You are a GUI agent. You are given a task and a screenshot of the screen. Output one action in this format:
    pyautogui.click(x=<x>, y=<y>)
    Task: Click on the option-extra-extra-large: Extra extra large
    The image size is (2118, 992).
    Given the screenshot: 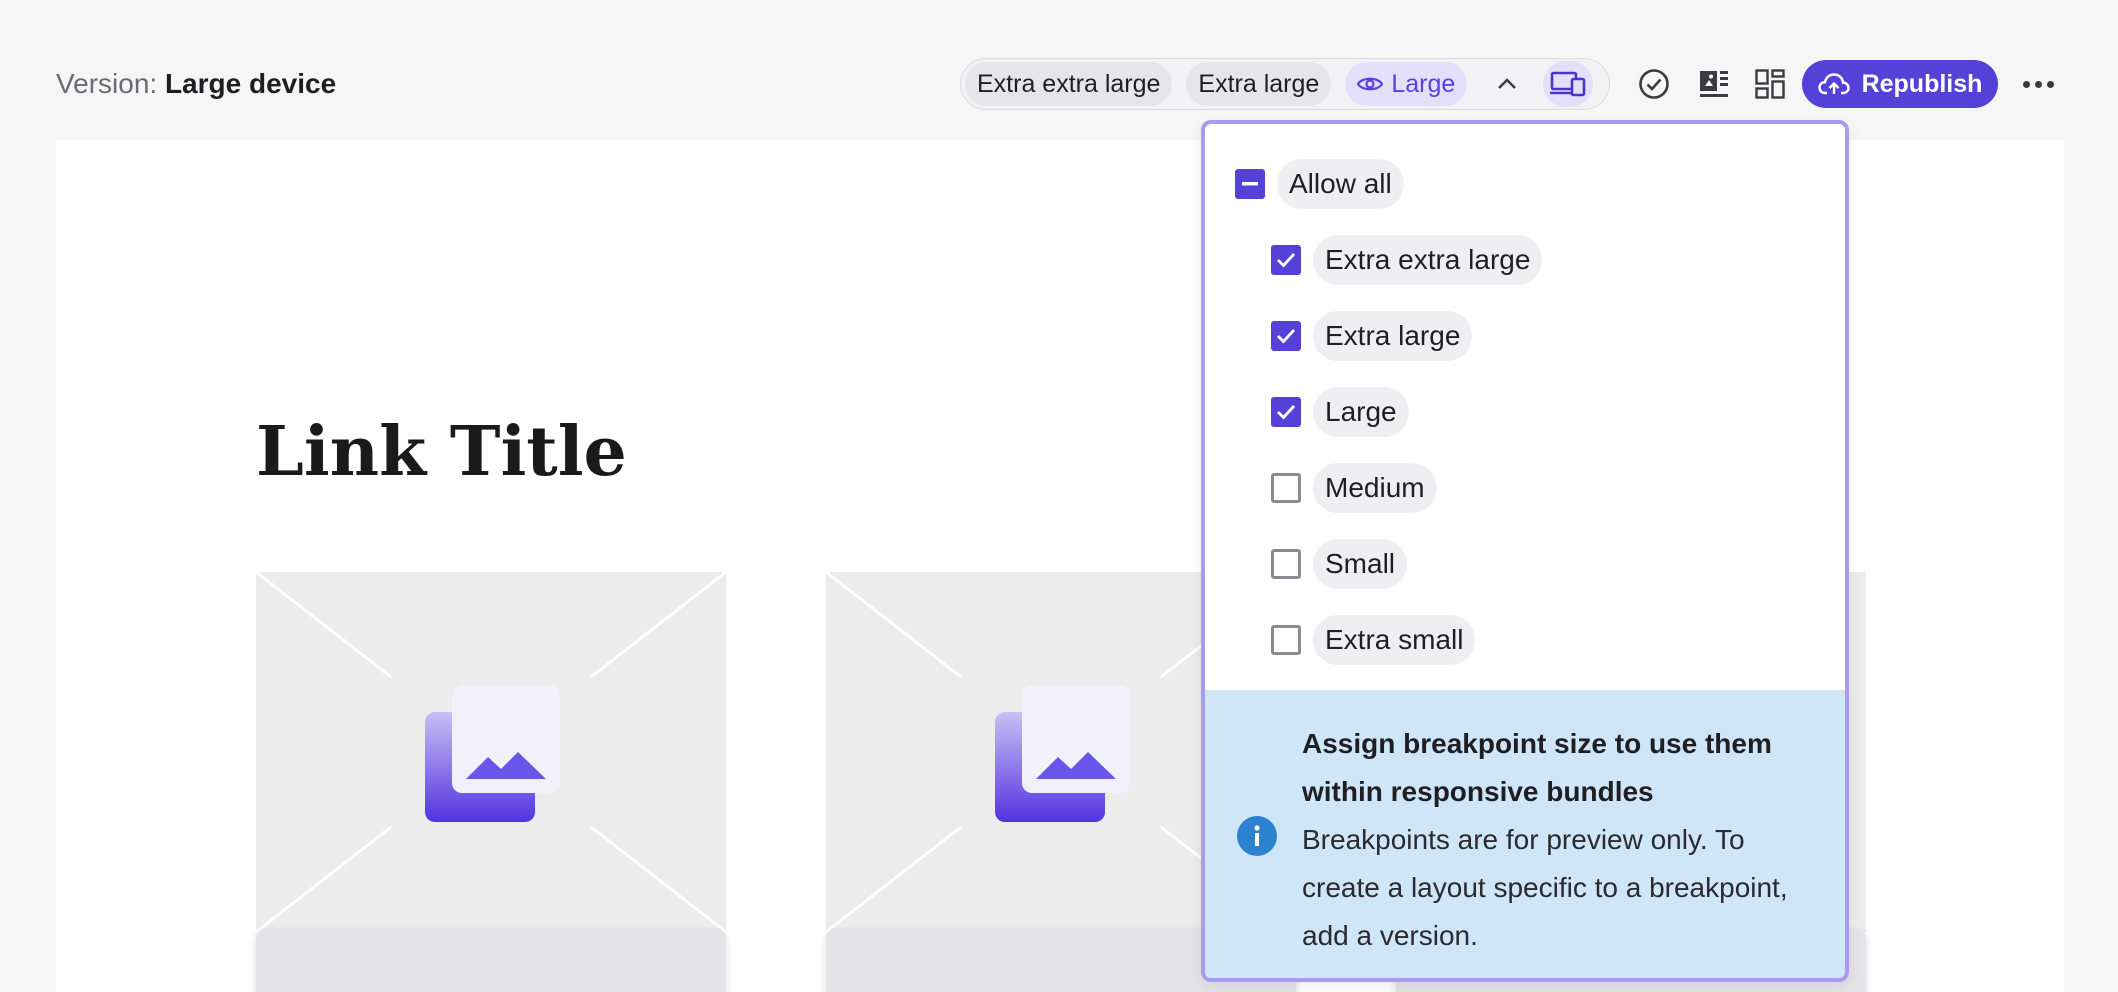 What is the action you would take?
    pyautogui.click(x=1407, y=260)
    